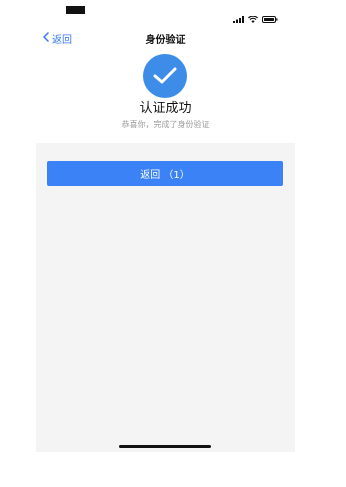 This screenshot has height=487, width=346. Describe the element at coordinates (253, 17) in the screenshot. I see `wifi-icon` at that location.